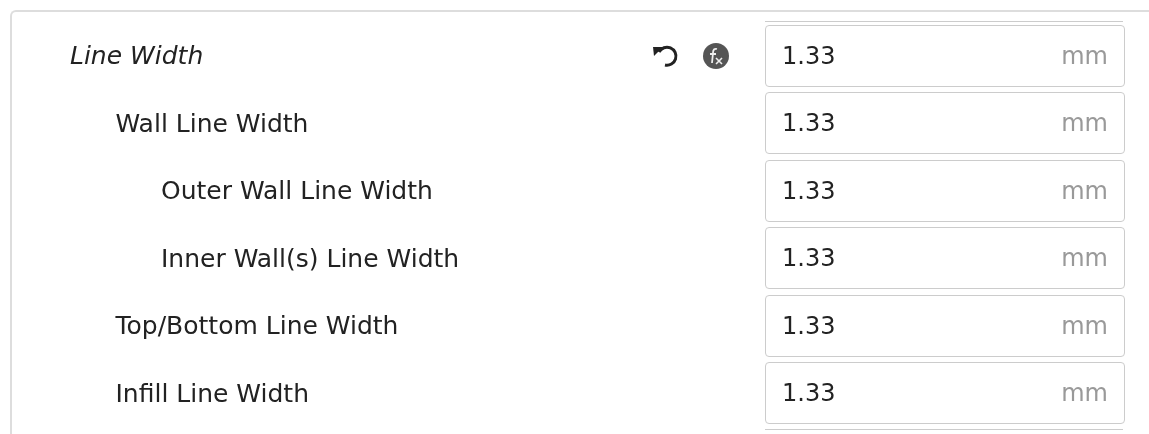  What do you see at coordinates (137, 56) in the screenshot?
I see `setting-label: Line Width` at bounding box center [137, 56].